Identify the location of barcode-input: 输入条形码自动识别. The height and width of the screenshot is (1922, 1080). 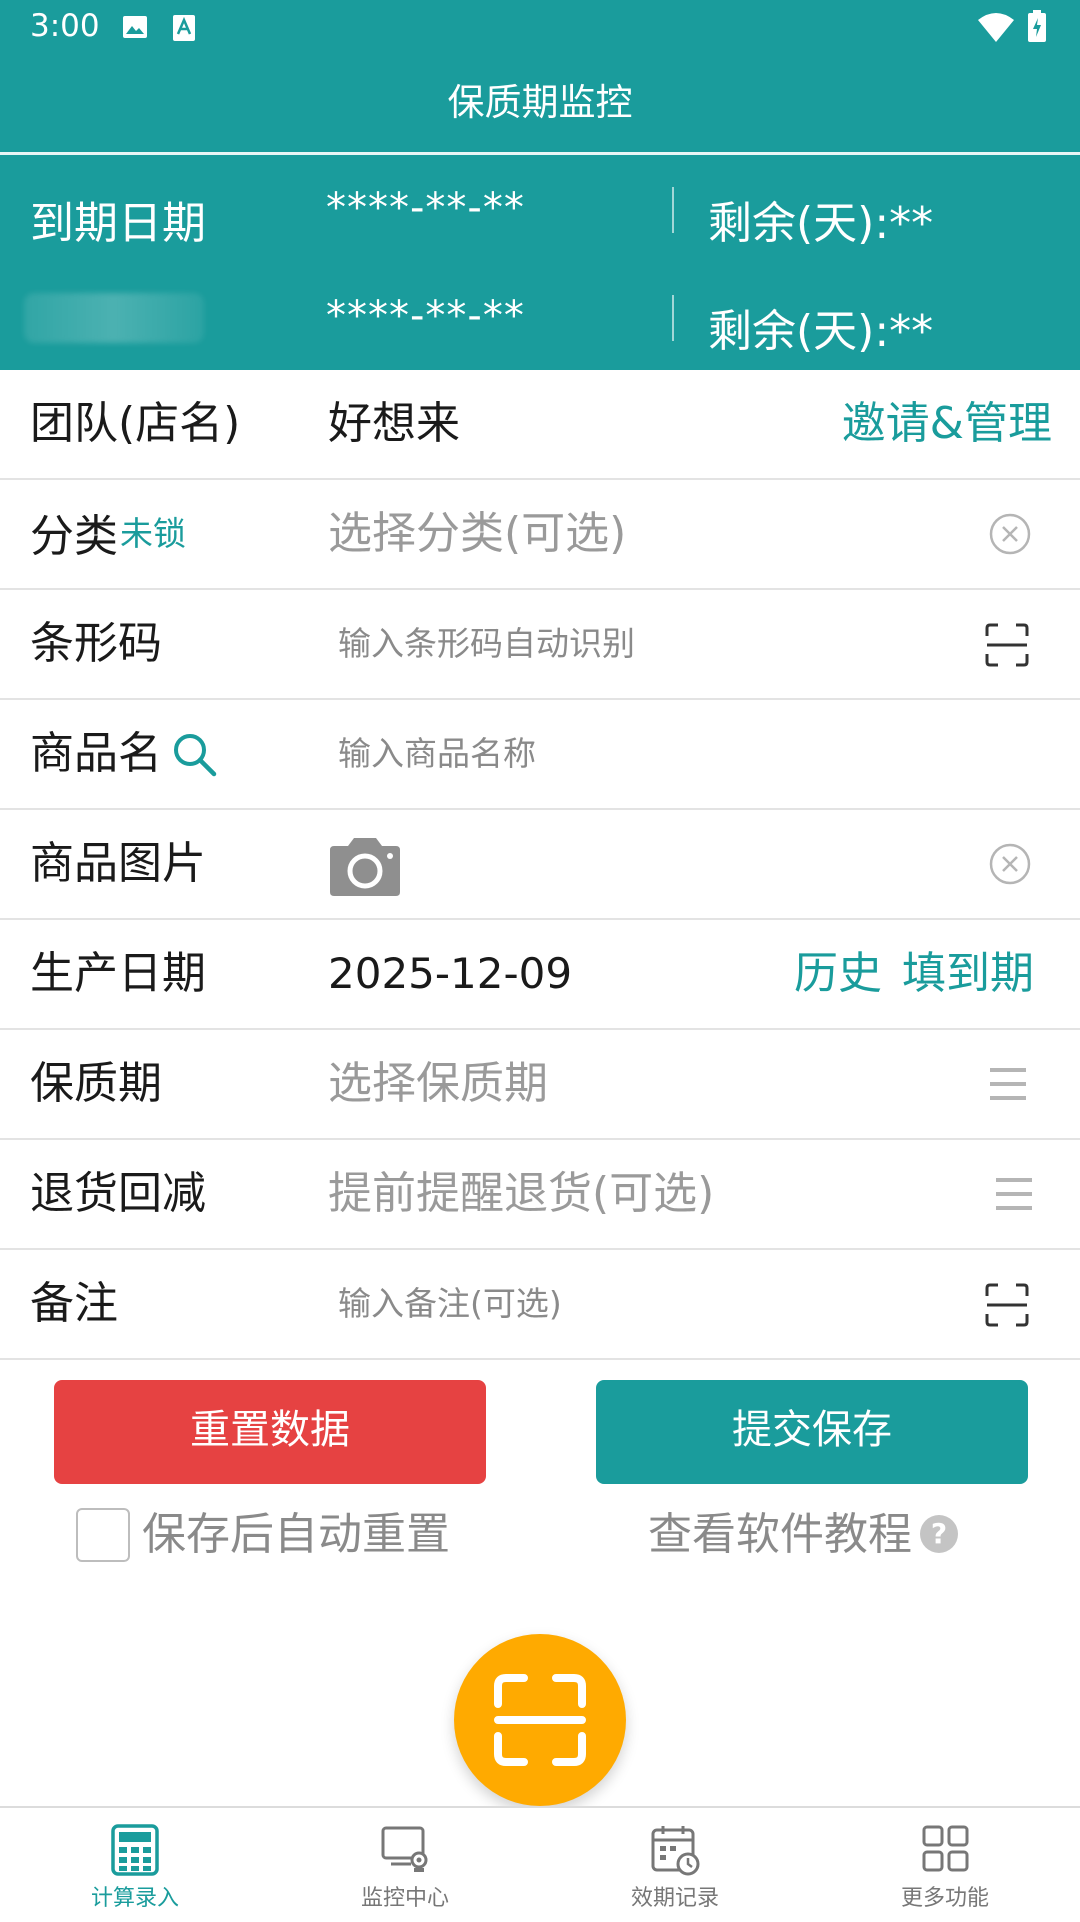
(486, 644).